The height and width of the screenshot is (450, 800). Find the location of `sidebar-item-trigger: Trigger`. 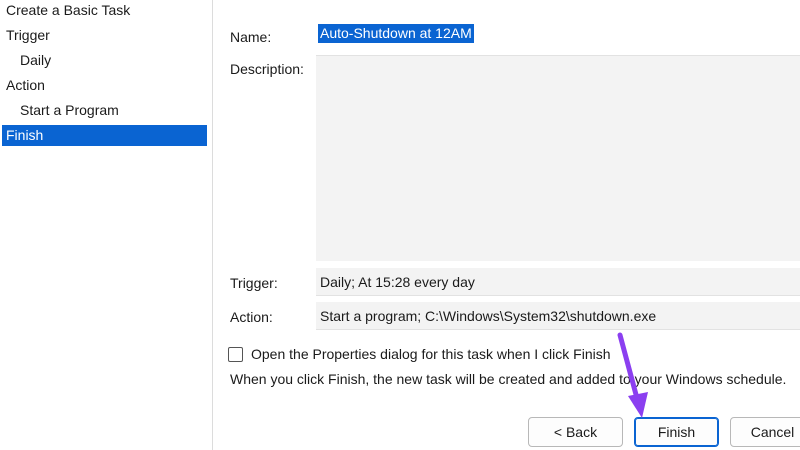

sidebar-item-trigger: Trigger is located at coordinates (28, 35).